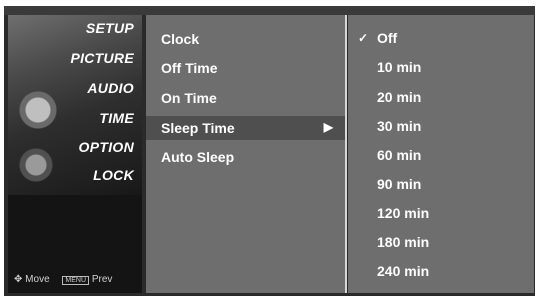  I want to click on option-label: 240 min, so click(403, 271).